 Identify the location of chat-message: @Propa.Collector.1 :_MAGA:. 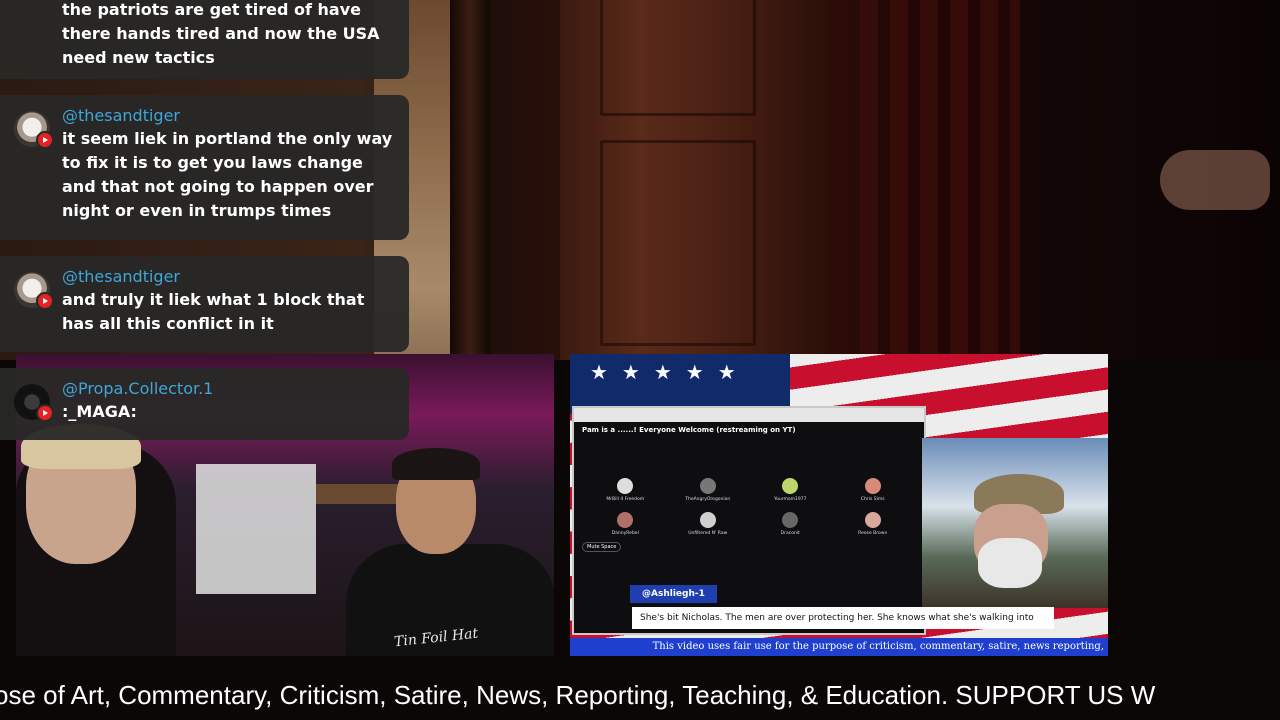
(204, 404).